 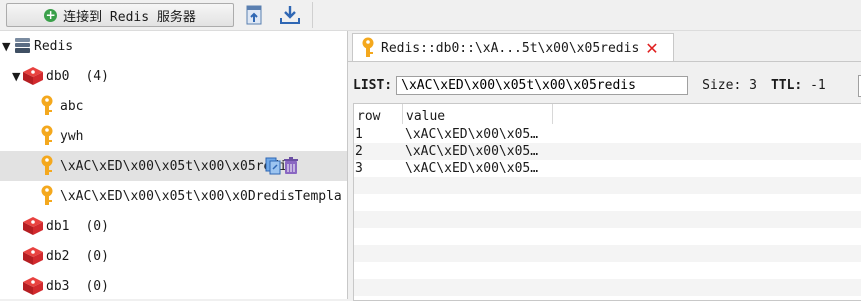 I want to click on key-info-bar: LIST: Size: 3 TTL: -1, so click(x=604, y=85).